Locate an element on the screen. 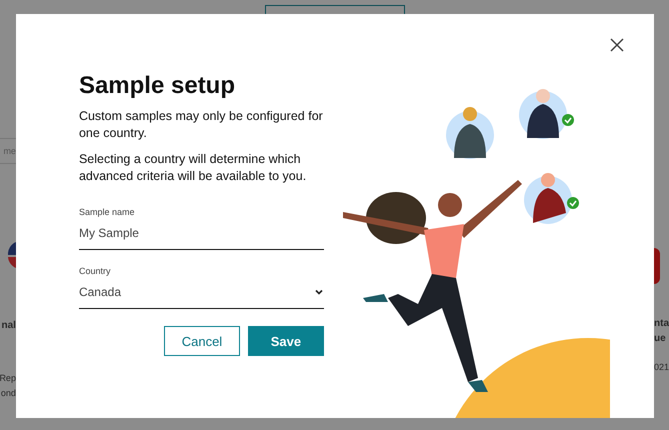 Image resolution: width=669 pixels, height=430 pixels. flag-icon is located at coordinates (12, 255).